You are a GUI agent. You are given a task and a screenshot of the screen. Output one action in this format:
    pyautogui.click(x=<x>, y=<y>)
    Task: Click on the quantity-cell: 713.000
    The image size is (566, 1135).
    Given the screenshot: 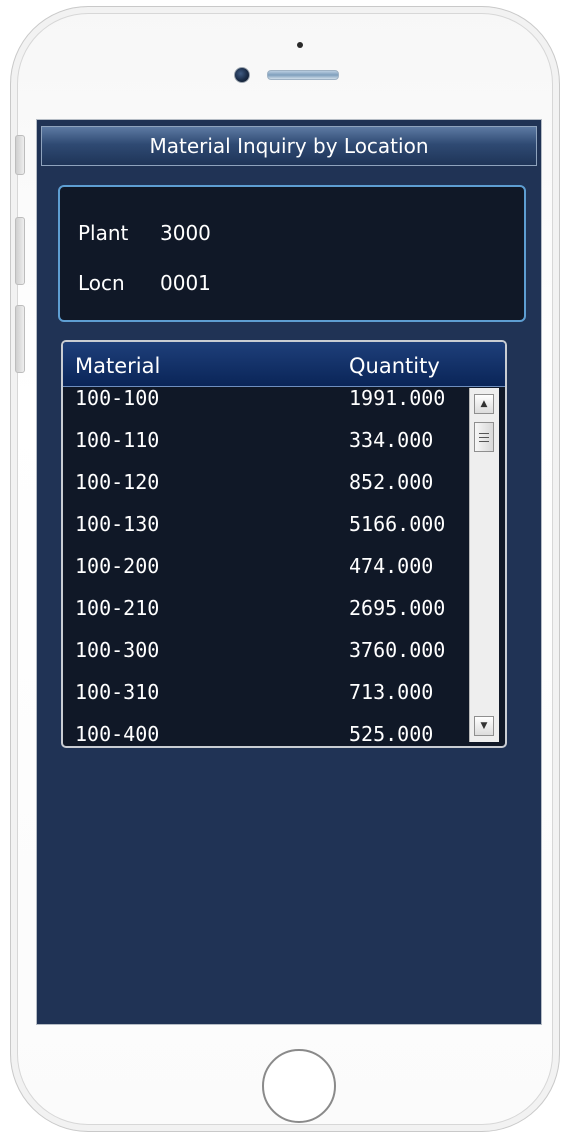 What is the action you would take?
    pyautogui.click(x=391, y=692)
    